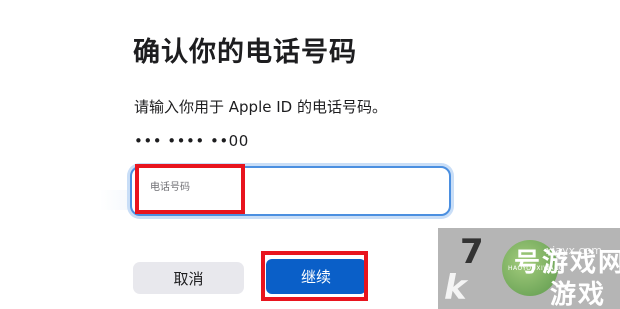 The width and height of the screenshot is (620, 309). I want to click on site-watermark: 7 xiayx.com 号游戏网 HAOYOUXIWANG k 游戏, so click(529, 268).